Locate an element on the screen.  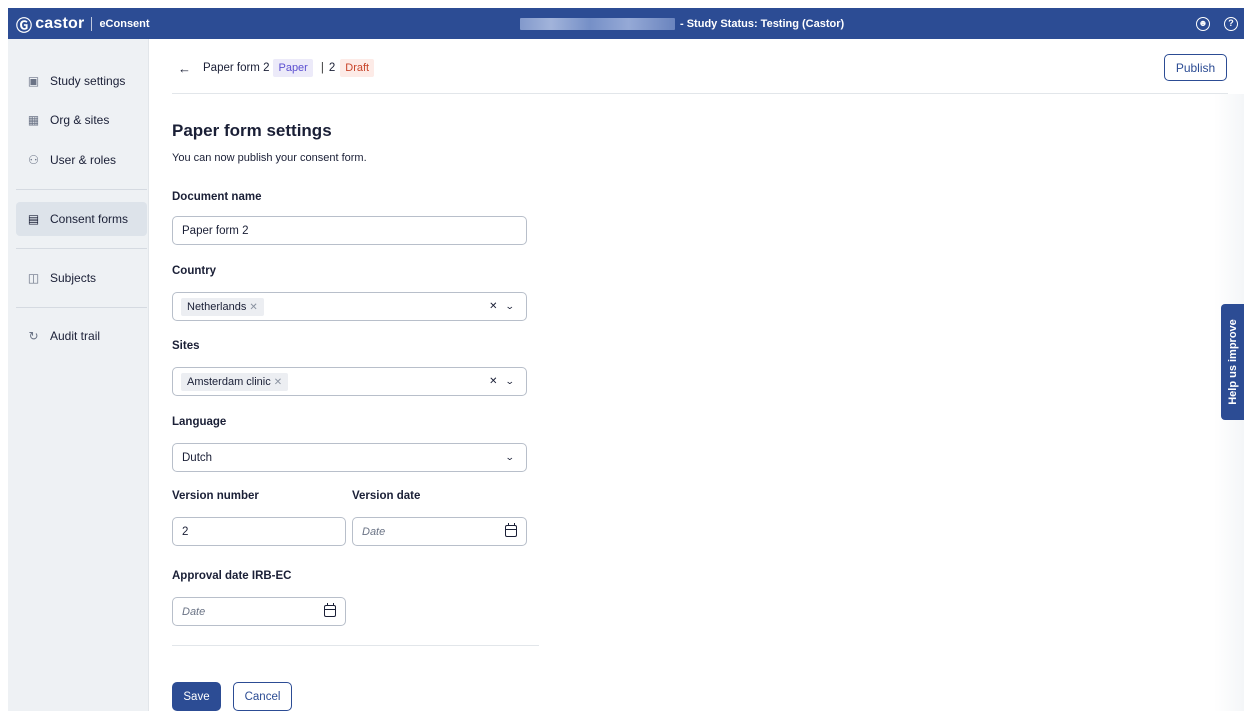
sidebar-item-consent-forms: ▤ Consent forms is located at coordinates (81, 219).